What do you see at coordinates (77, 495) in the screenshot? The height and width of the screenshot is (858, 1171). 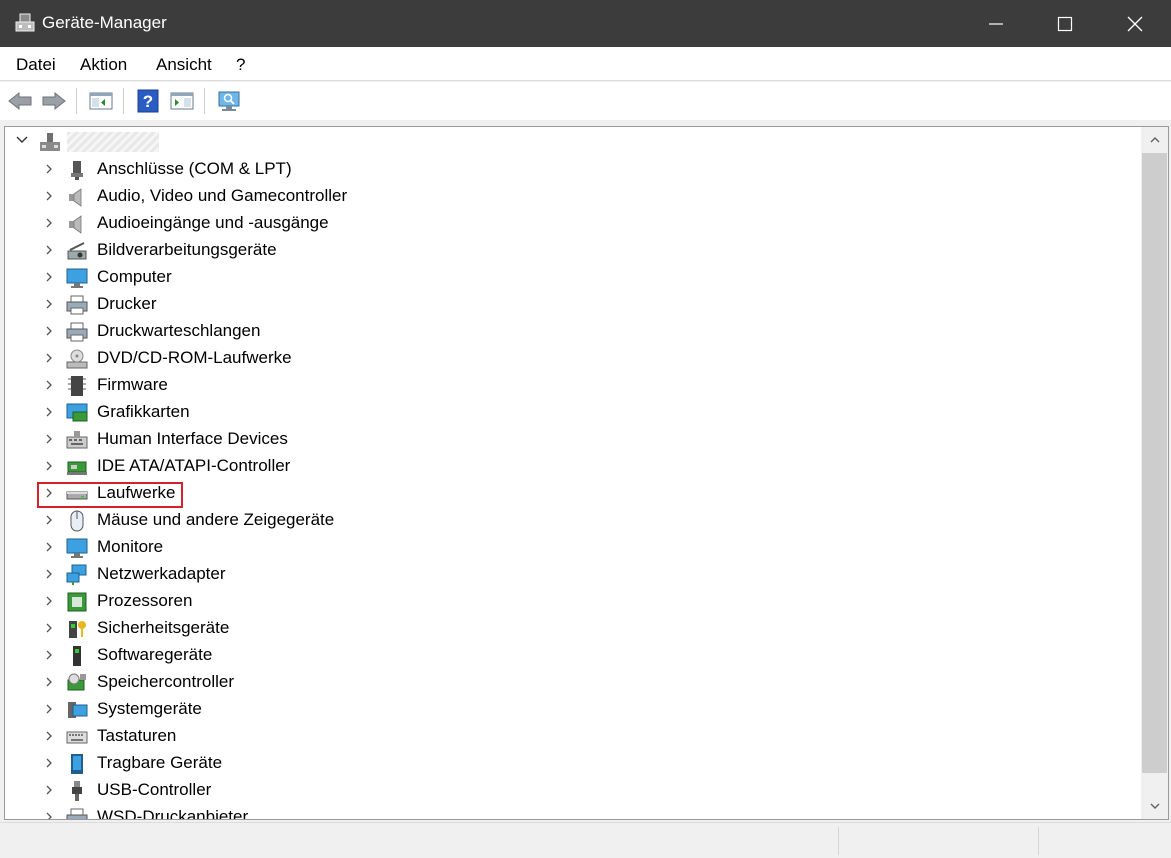 I see `disk-drive-icon` at bounding box center [77, 495].